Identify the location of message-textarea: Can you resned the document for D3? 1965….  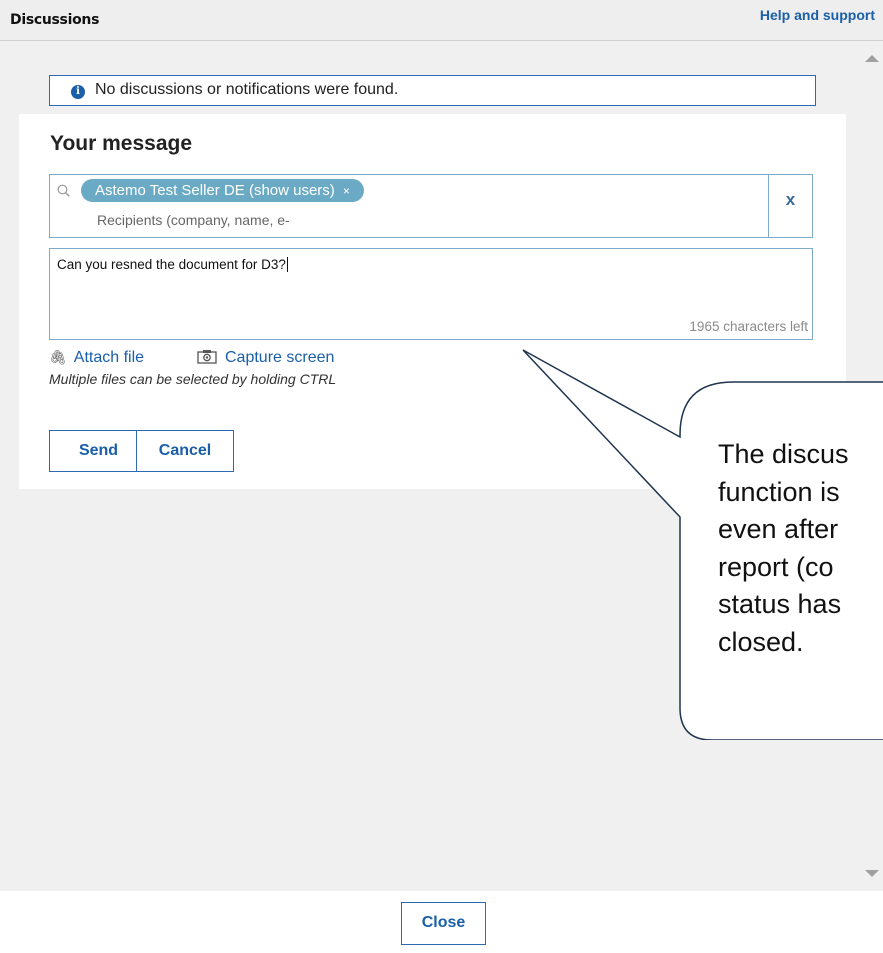
(431, 294).